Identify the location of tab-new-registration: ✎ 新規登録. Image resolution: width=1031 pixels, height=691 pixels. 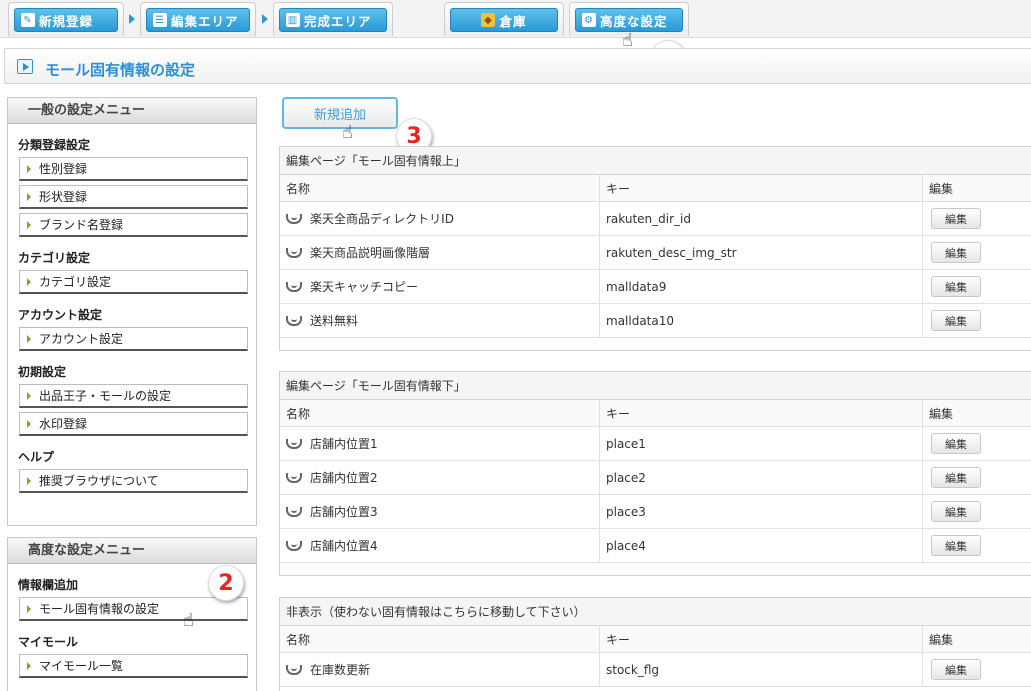
(66, 19).